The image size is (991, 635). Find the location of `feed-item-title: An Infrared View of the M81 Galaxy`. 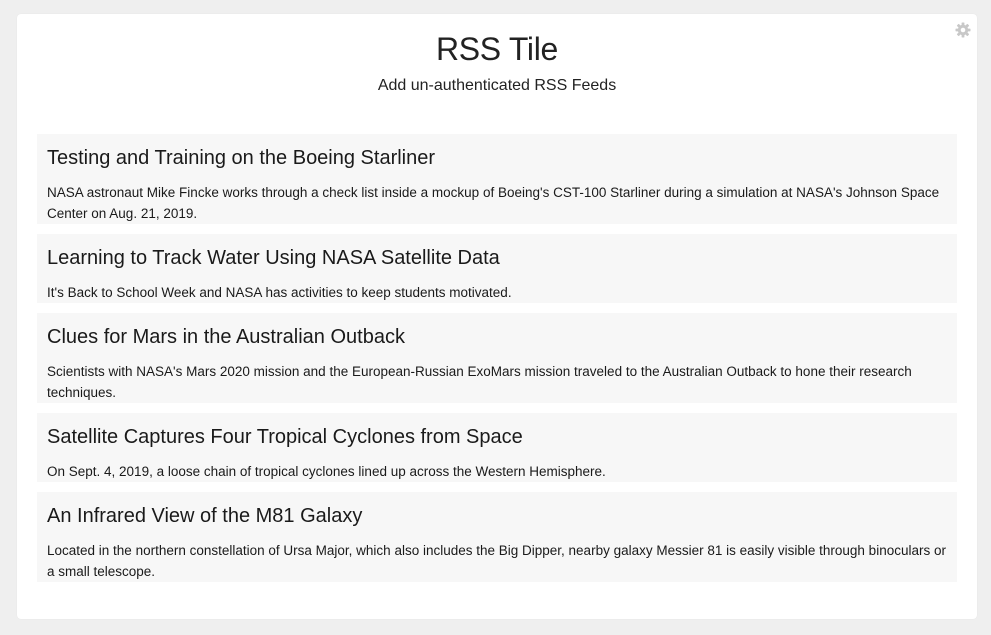

feed-item-title: An Infrared View of the M81 Galaxy is located at coordinates (497, 516).